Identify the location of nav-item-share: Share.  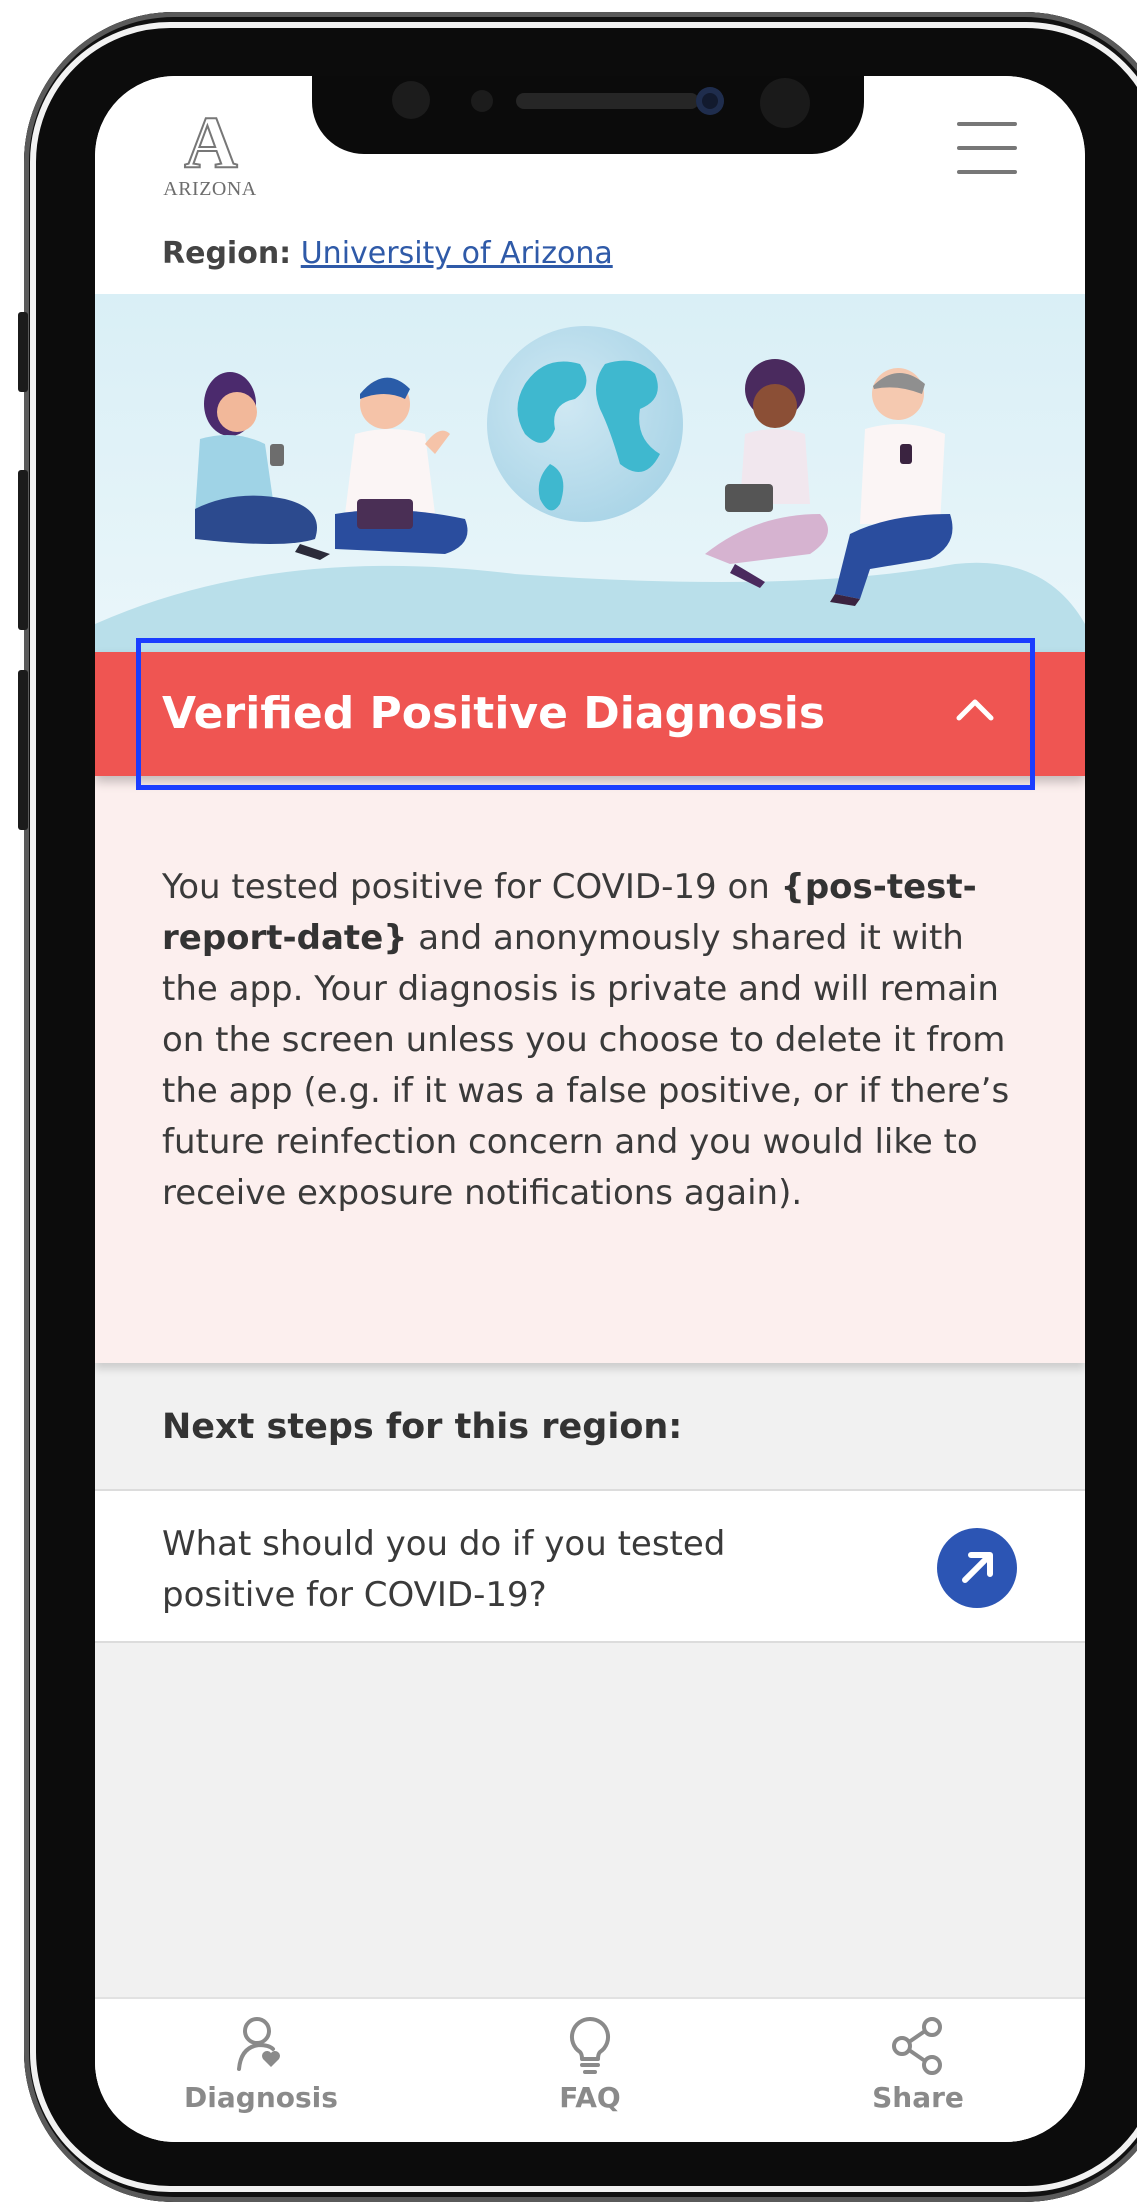
(918, 2064).